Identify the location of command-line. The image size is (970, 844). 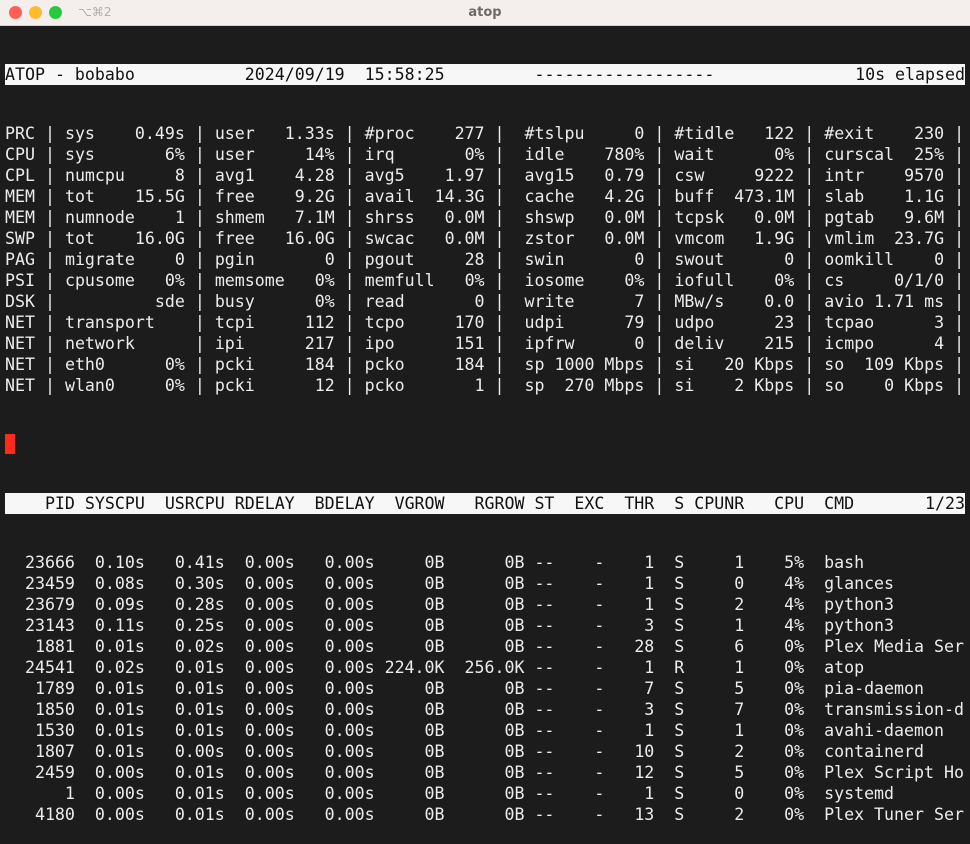
(485, 444).